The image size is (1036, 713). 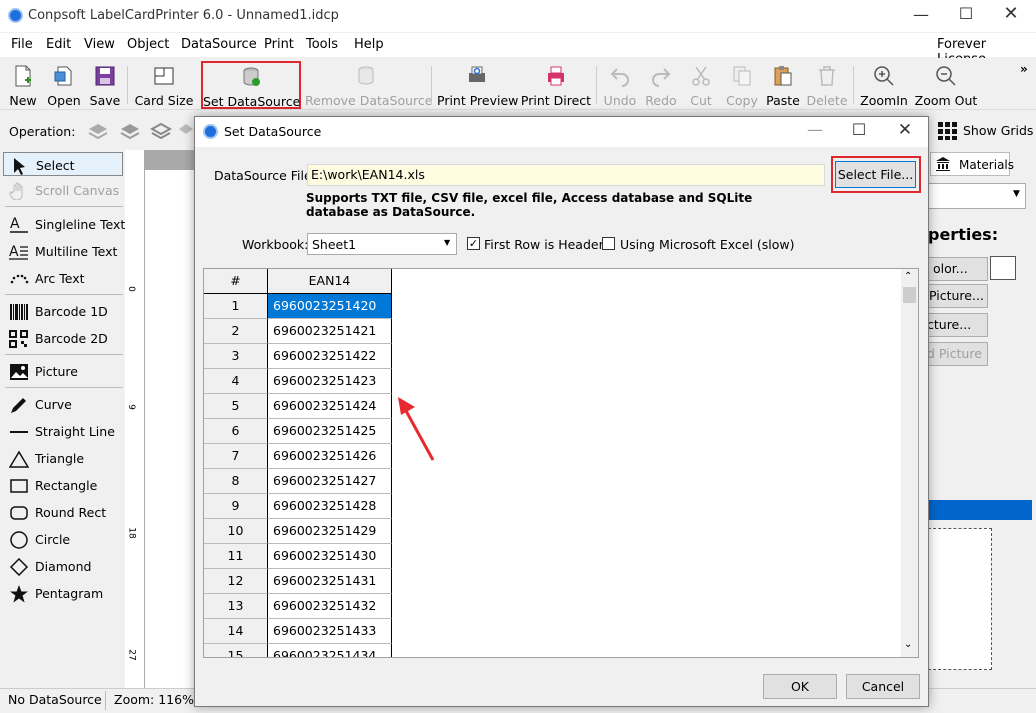 I want to click on row-index-cell: 14, so click(x=236, y=631).